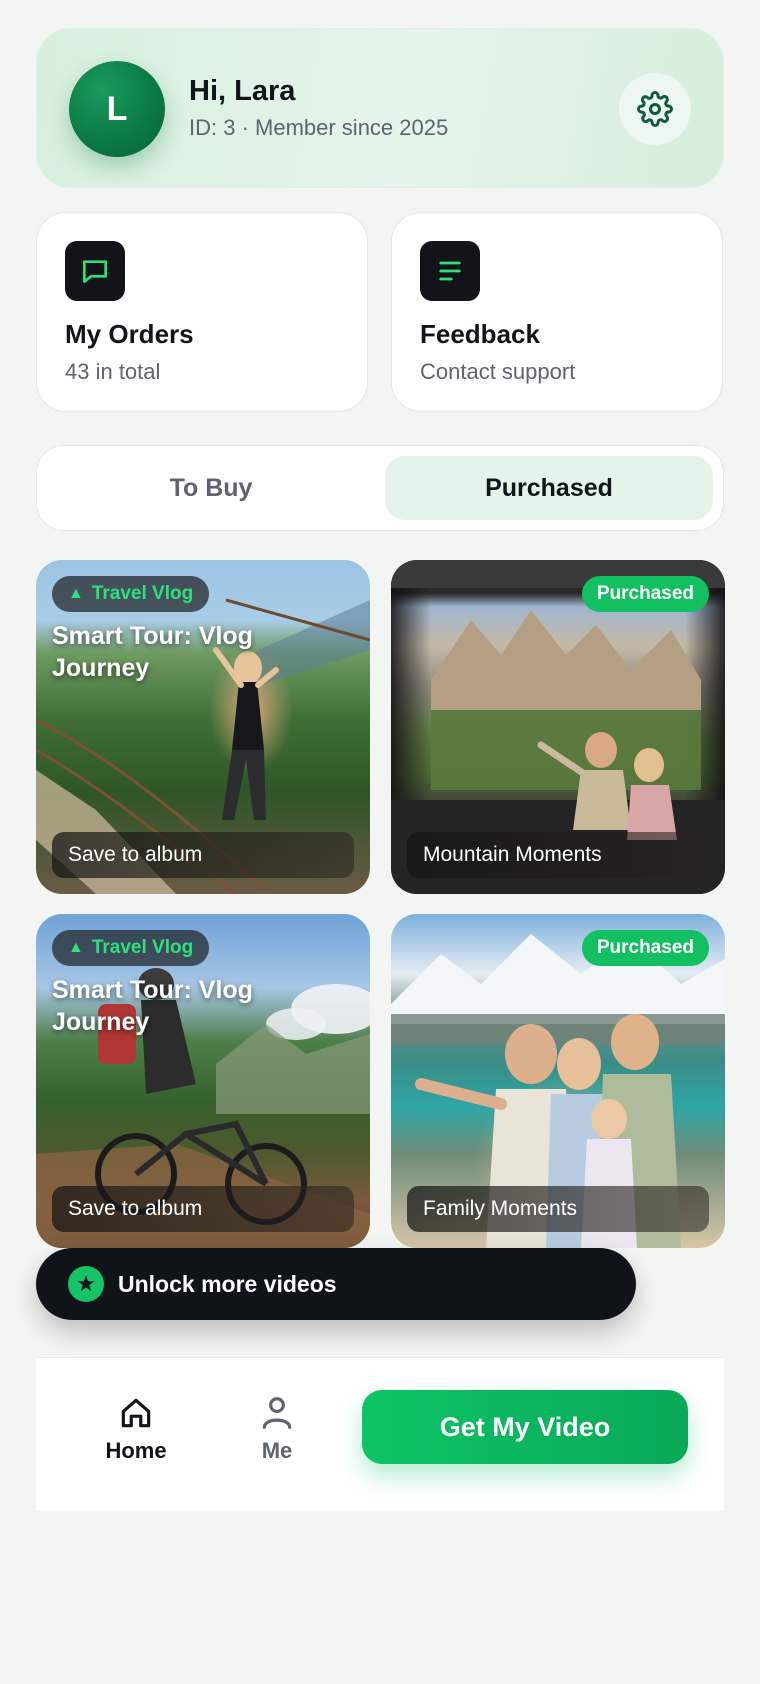 The width and height of the screenshot is (760, 1684). Describe the element at coordinates (319, 127) in the screenshot. I see `member-info: ID: 3 · Member since 2025` at that location.